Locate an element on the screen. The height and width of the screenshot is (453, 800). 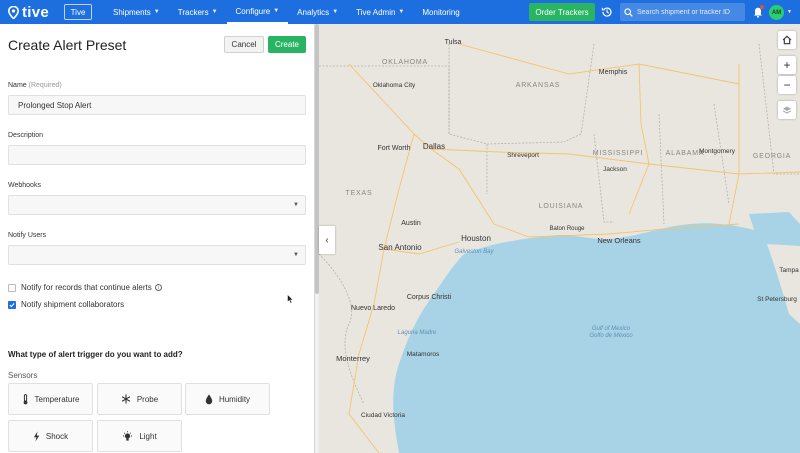
search-box is located at coordinates (682, 12).